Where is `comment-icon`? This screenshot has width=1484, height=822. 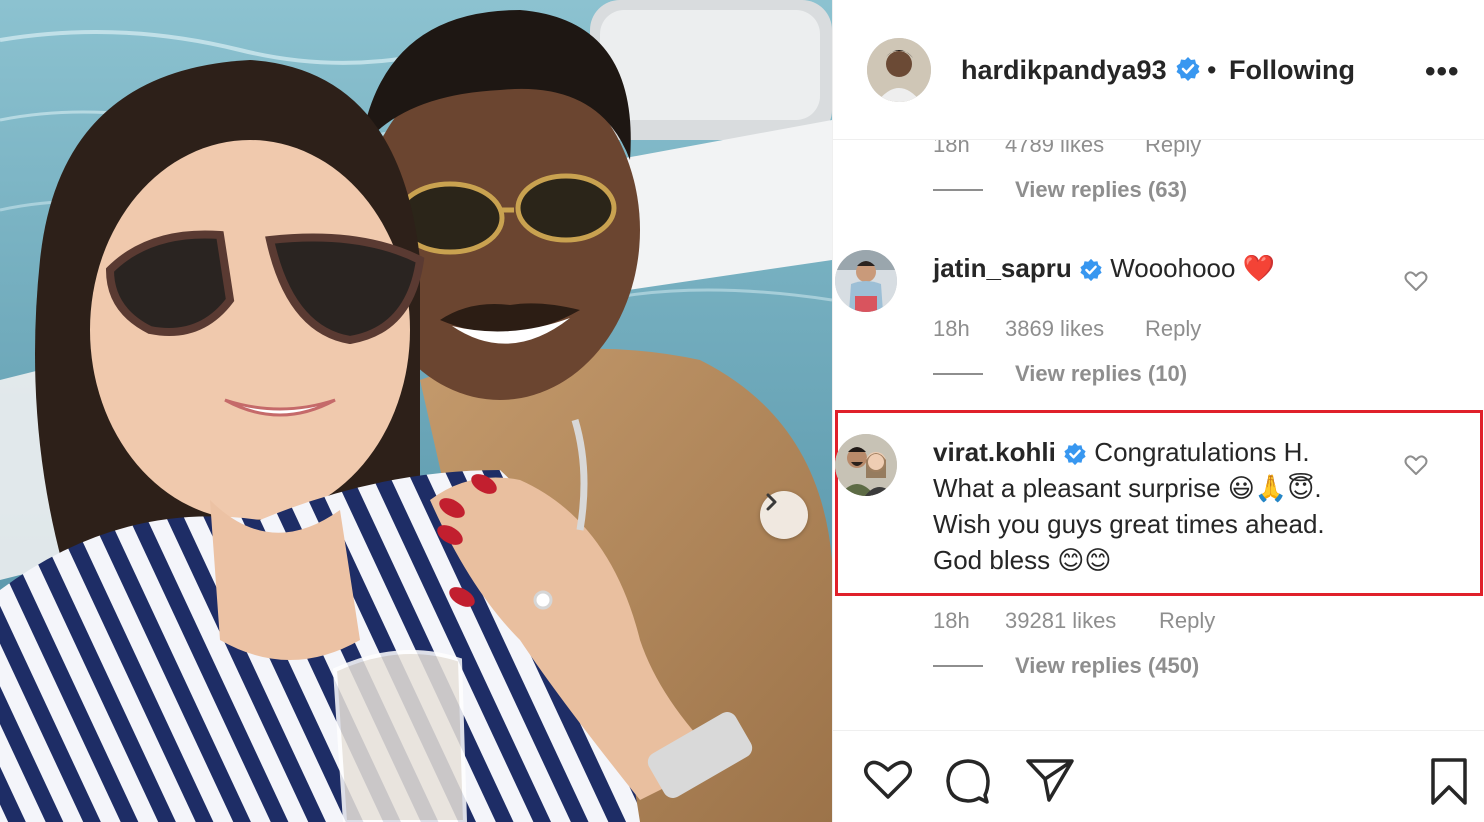
comment-icon is located at coordinates (969, 781).